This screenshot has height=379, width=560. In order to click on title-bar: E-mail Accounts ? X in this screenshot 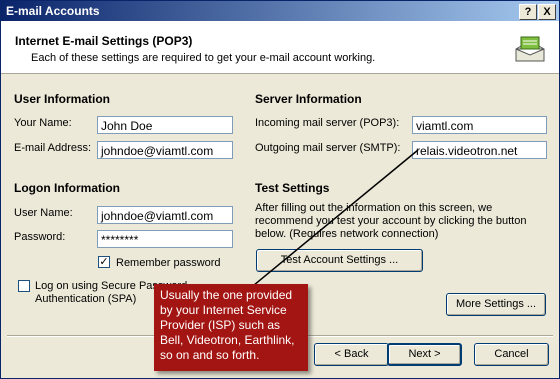, I will do `click(280, 11)`.